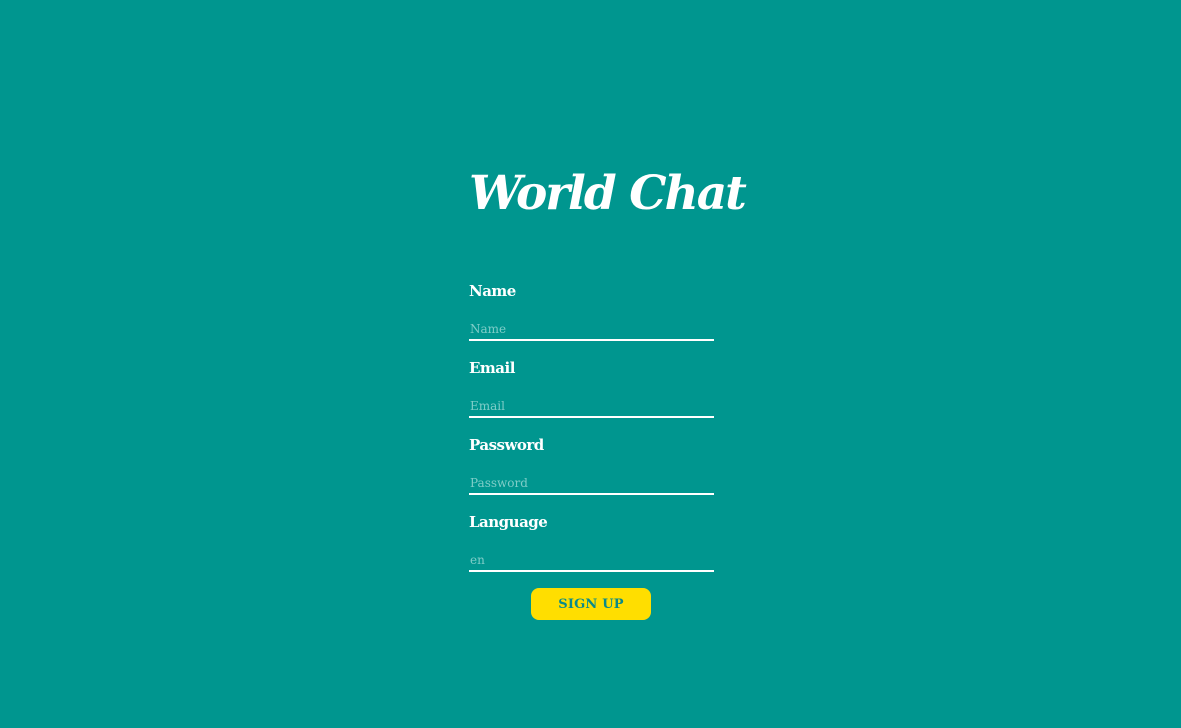 The width and height of the screenshot is (1181, 728). I want to click on language-label: Language, so click(508, 522).